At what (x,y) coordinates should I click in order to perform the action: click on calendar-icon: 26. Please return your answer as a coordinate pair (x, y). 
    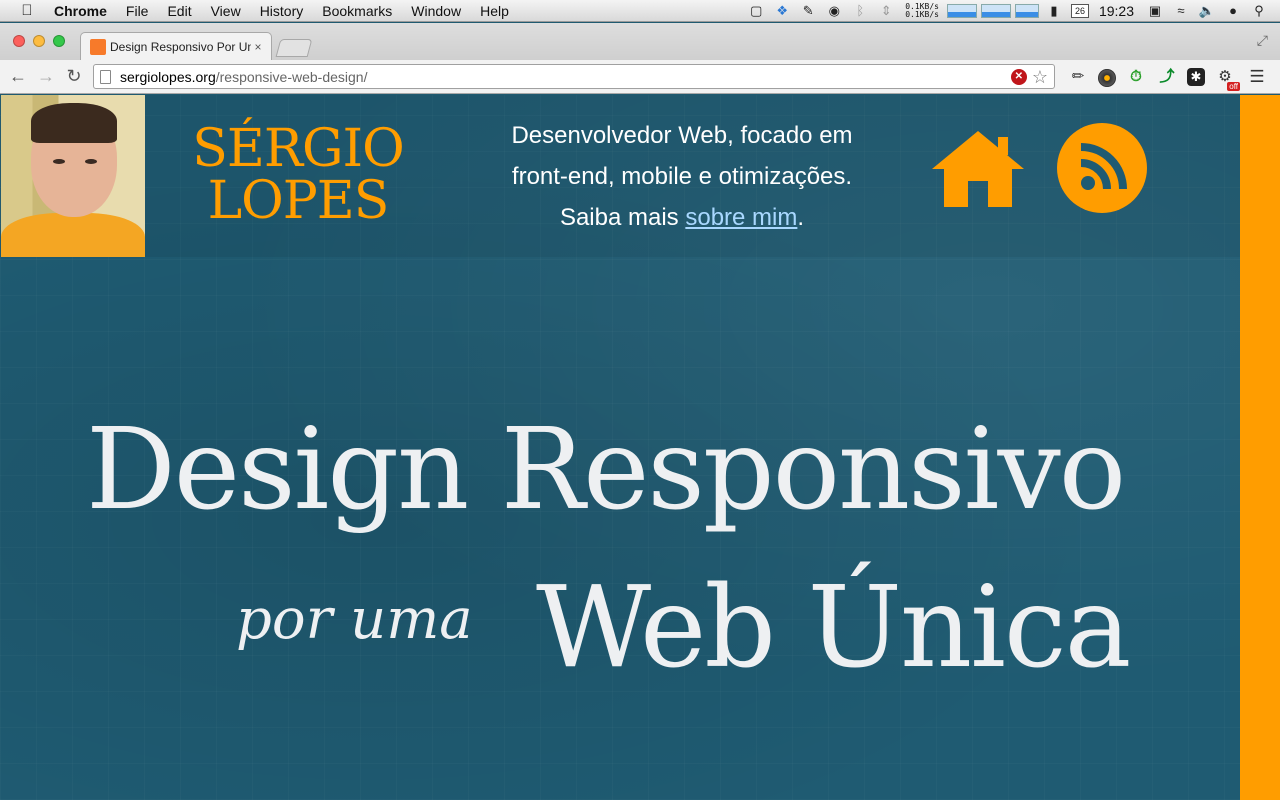
    Looking at the image, I should click on (1079, 11).